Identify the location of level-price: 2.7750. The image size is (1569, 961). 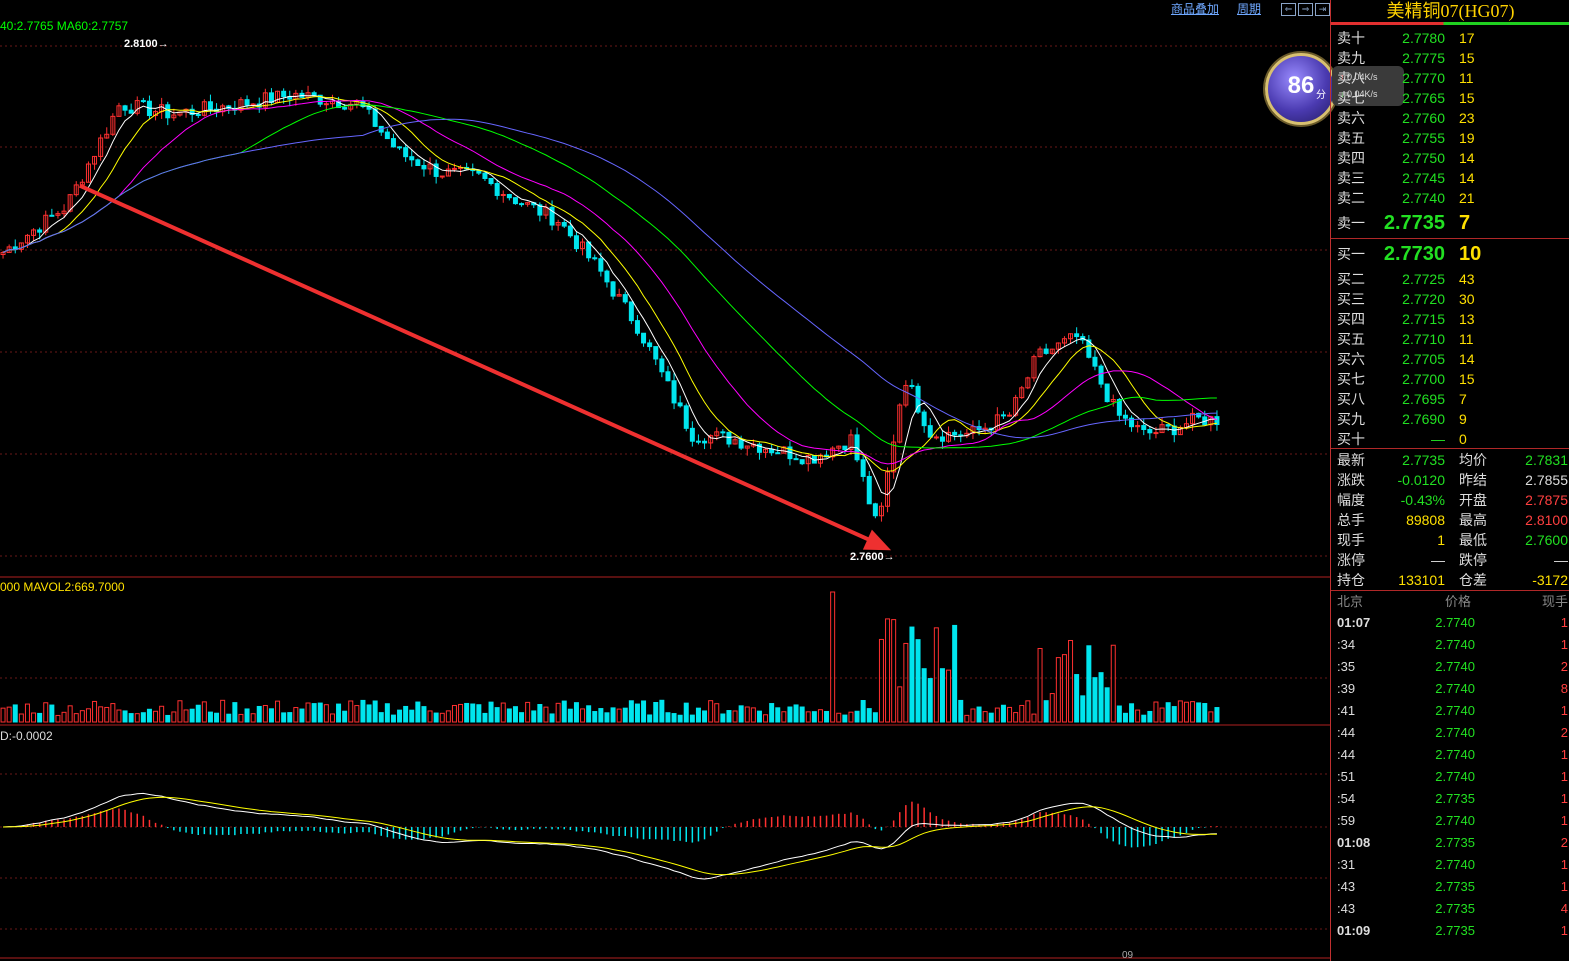
(1423, 158).